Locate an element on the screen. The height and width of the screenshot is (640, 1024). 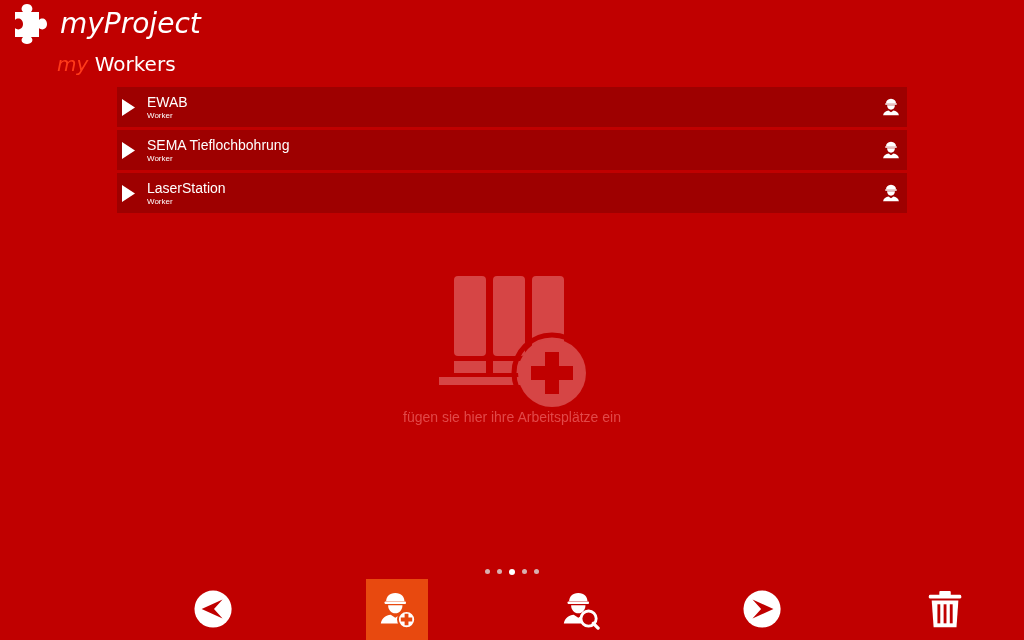
worker-name: LaserStation is located at coordinates (187, 188).